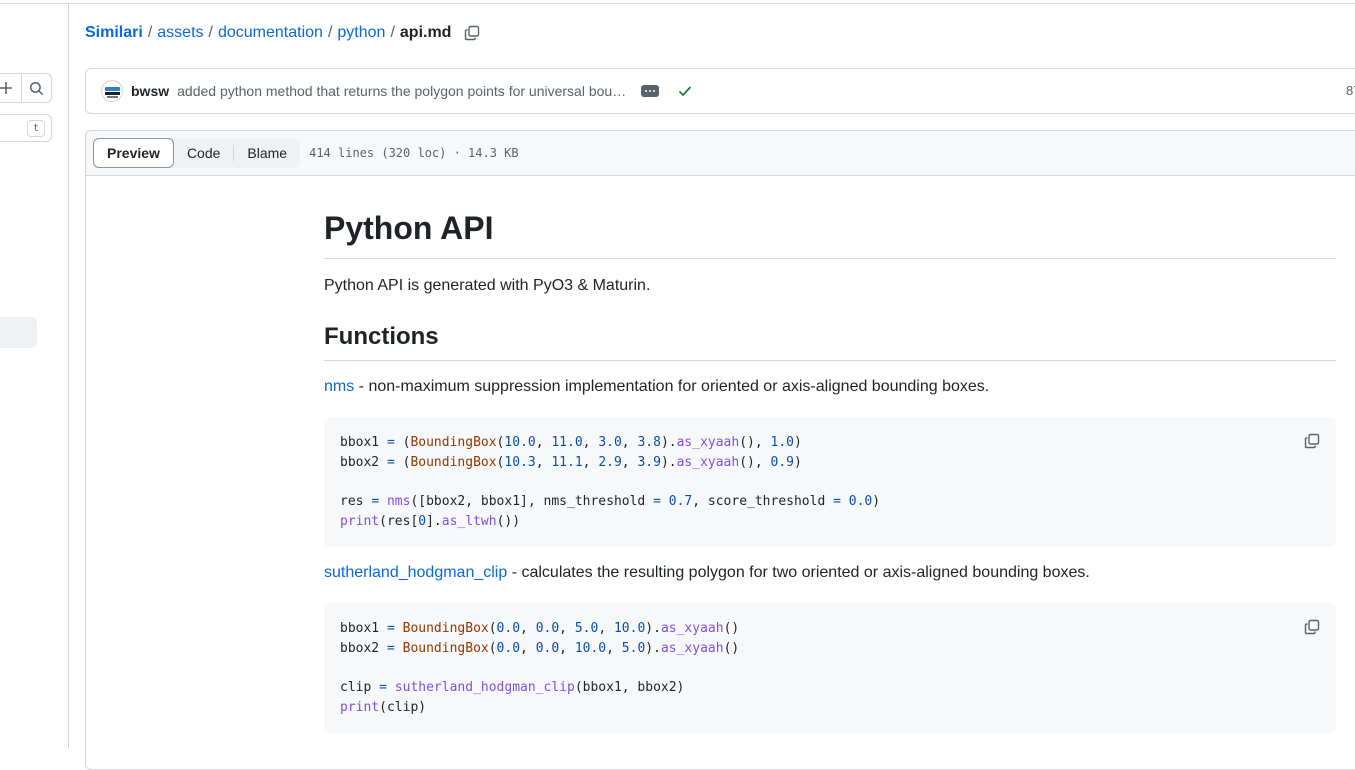  What do you see at coordinates (425, 32) in the screenshot?
I see `breadcrumb-current-file: api.md` at bounding box center [425, 32].